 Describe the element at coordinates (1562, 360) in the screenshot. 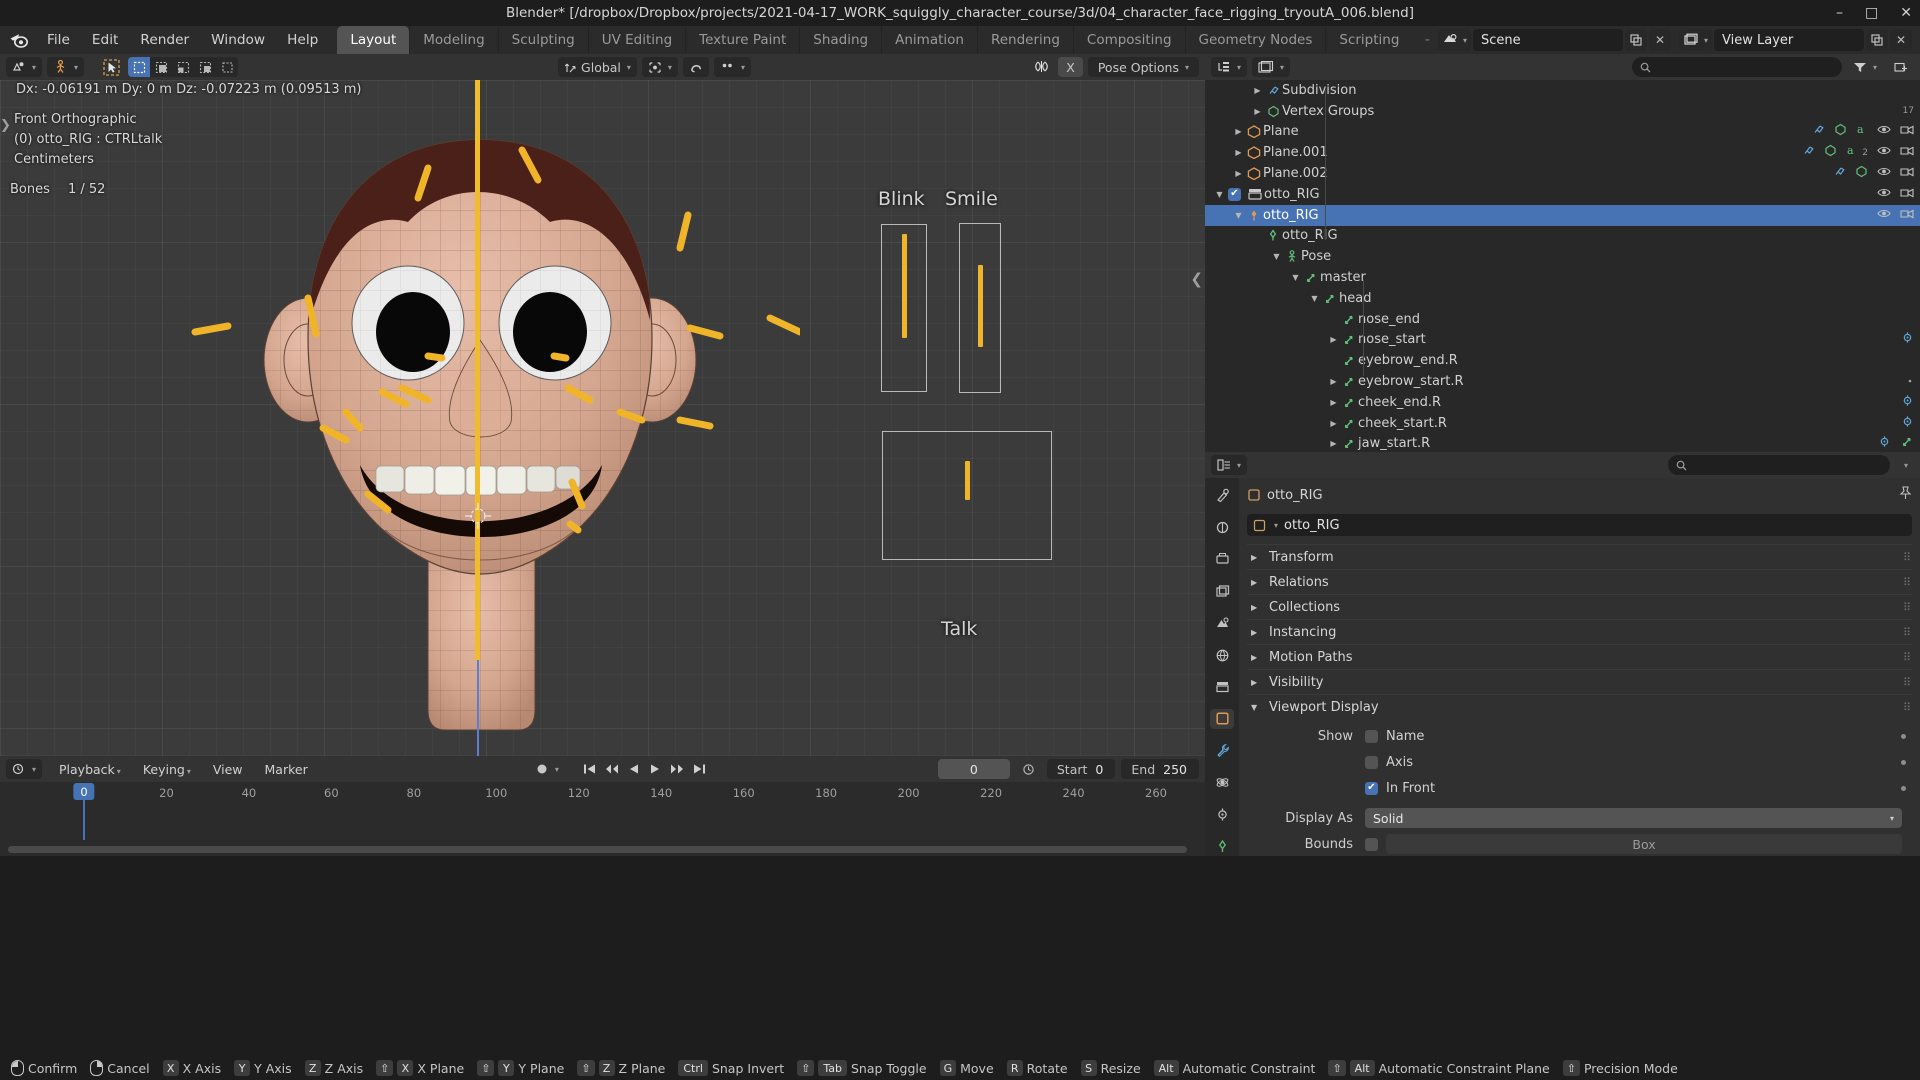

I see `outliner-row-eyebrow-end-r: eyebrow_end.R` at that location.